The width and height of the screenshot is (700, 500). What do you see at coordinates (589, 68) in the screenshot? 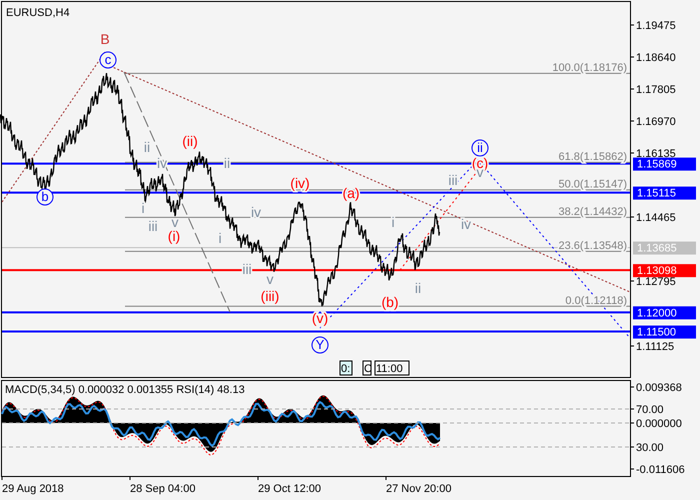
I see `fibonacci-level-label: 100.0(1.18176)` at bounding box center [589, 68].